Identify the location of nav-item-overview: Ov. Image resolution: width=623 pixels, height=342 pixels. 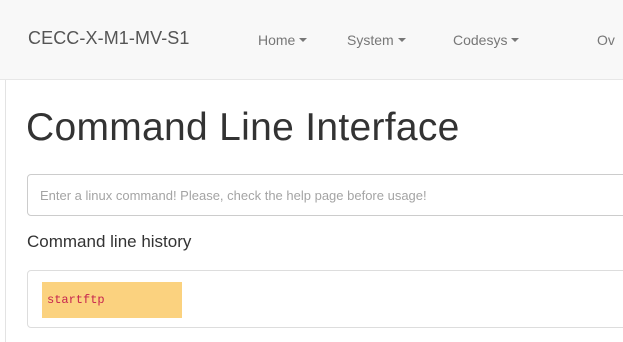
(606, 40).